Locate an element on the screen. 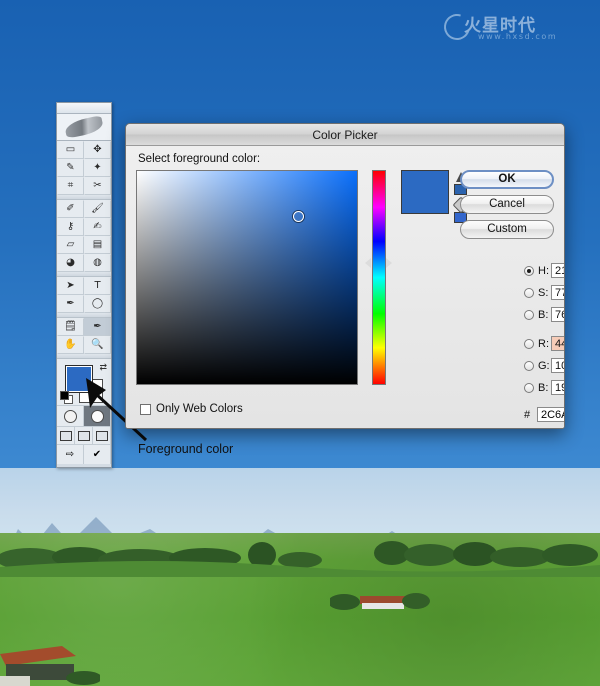  gradient-tool: ▤ is located at coordinates (97, 245).